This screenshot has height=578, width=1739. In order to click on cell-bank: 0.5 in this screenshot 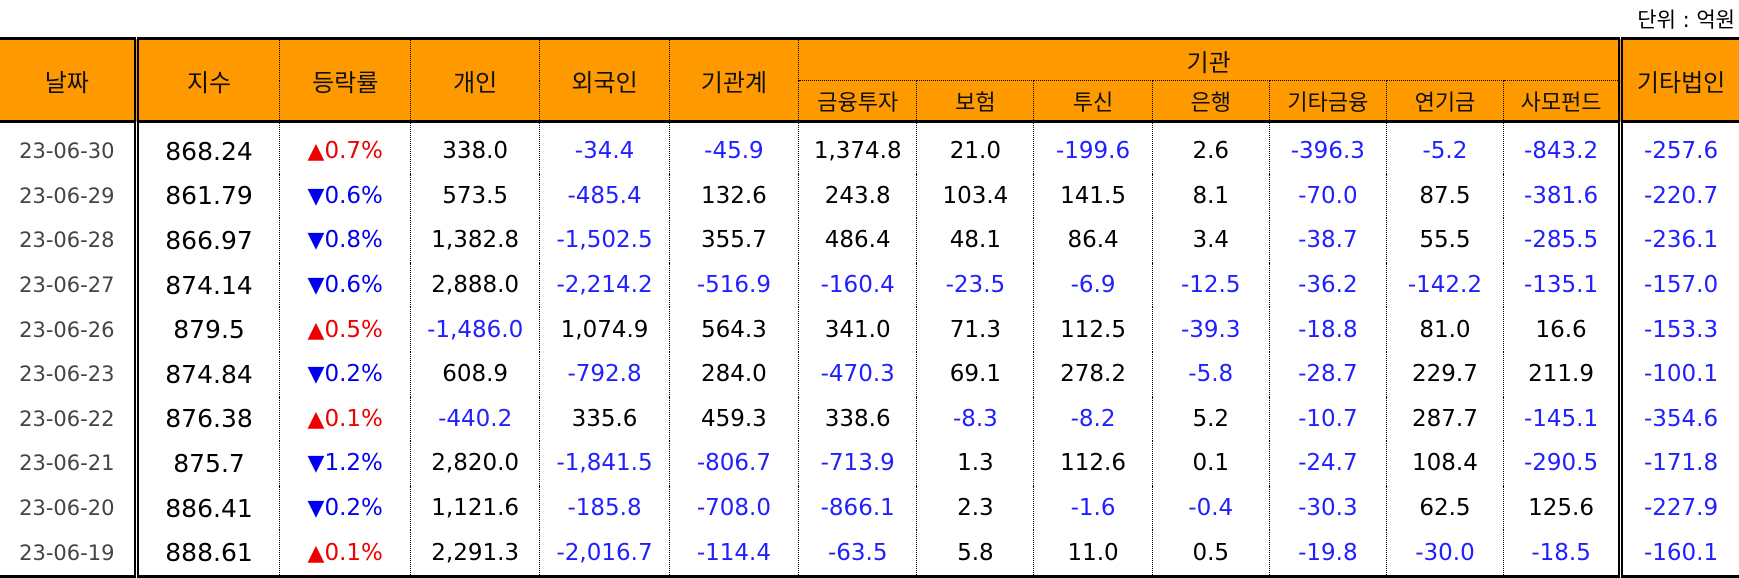, I will do `click(1210, 553)`.